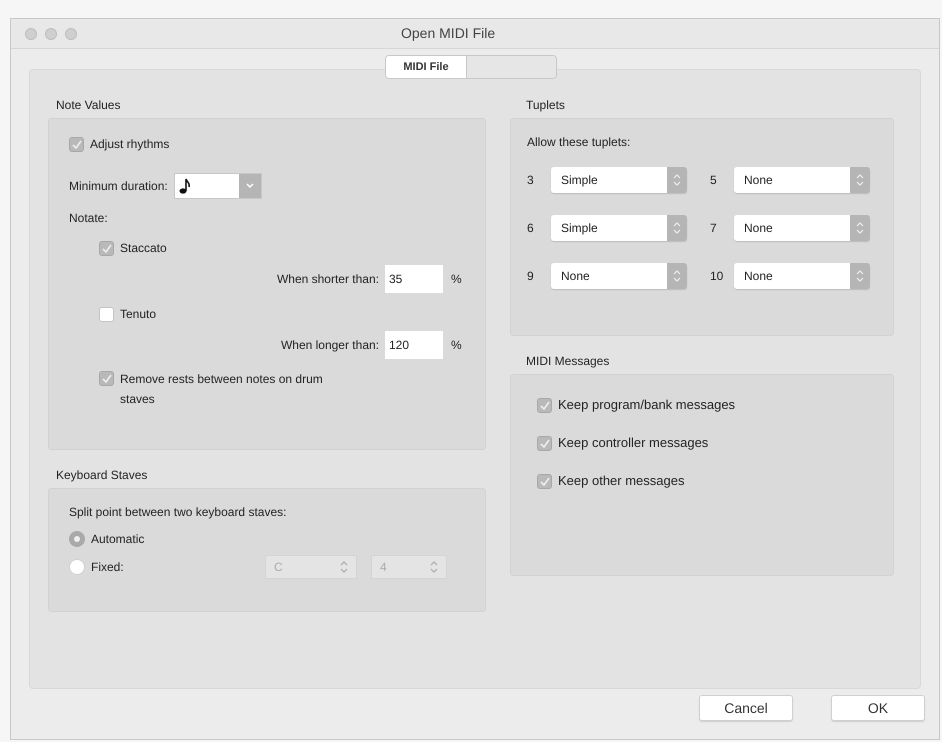 This screenshot has height=742, width=942. Describe the element at coordinates (621, 481) in the screenshot. I see `checkbox-label: Keep other messages` at that location.